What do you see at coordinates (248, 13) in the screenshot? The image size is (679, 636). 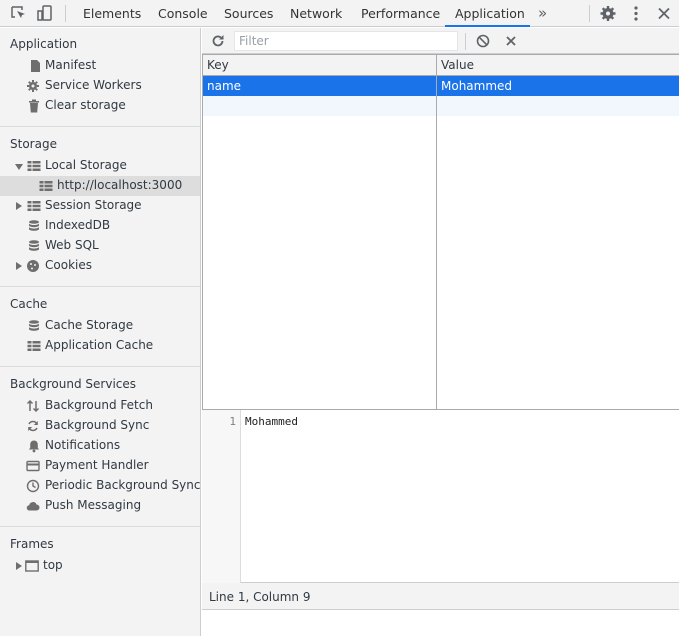 I see `tab-sources: Sources` at bounding box center [248, 13].